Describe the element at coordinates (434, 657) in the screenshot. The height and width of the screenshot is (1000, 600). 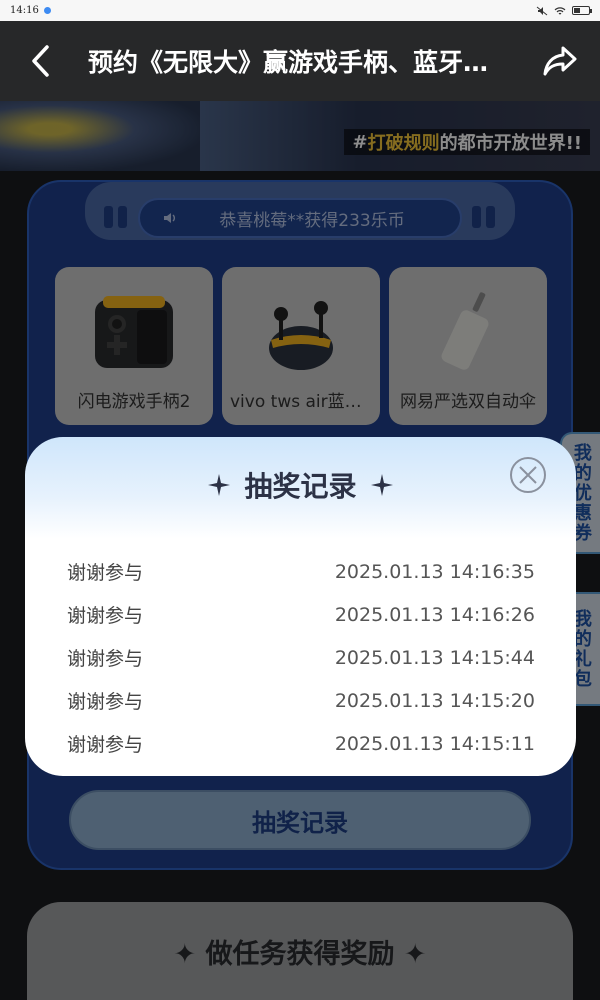
I see `record-time: 2025.01.13 14:15:44` at that location.